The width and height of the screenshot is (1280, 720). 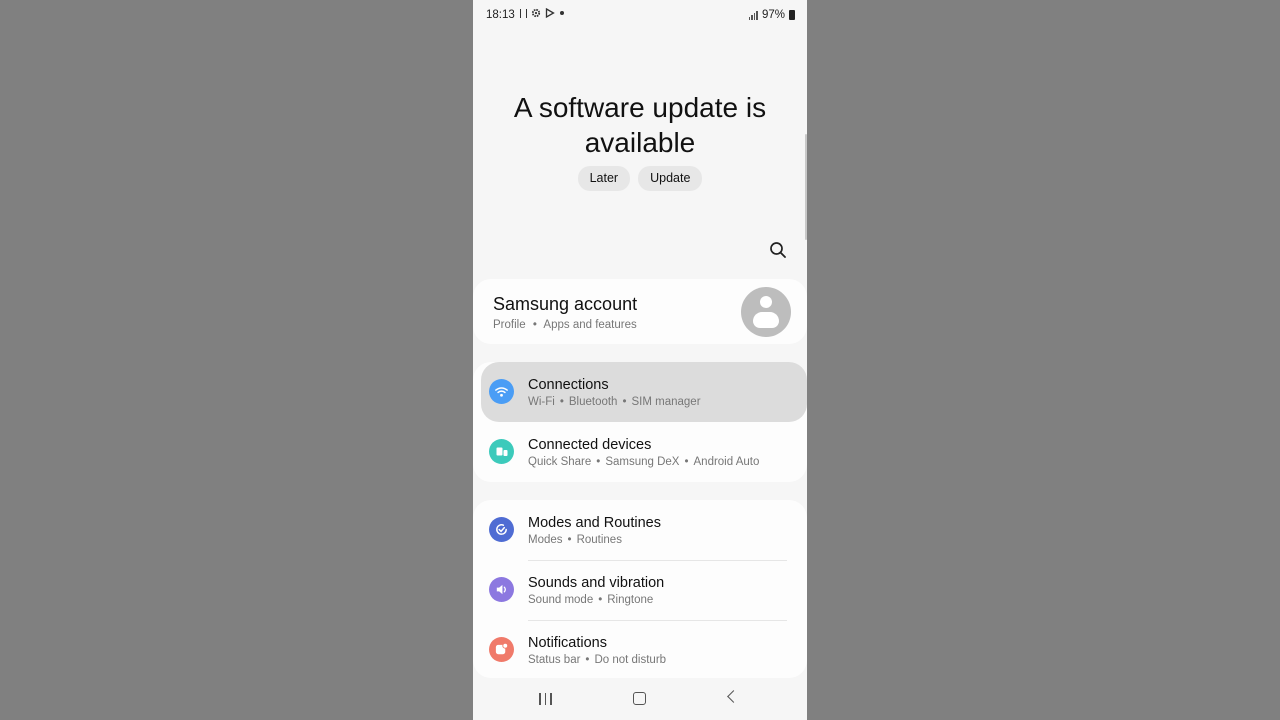 I want to click on item-subtitle: Wi-Fi • Bluetooth • SIM manager, so click(x=614, y=402).